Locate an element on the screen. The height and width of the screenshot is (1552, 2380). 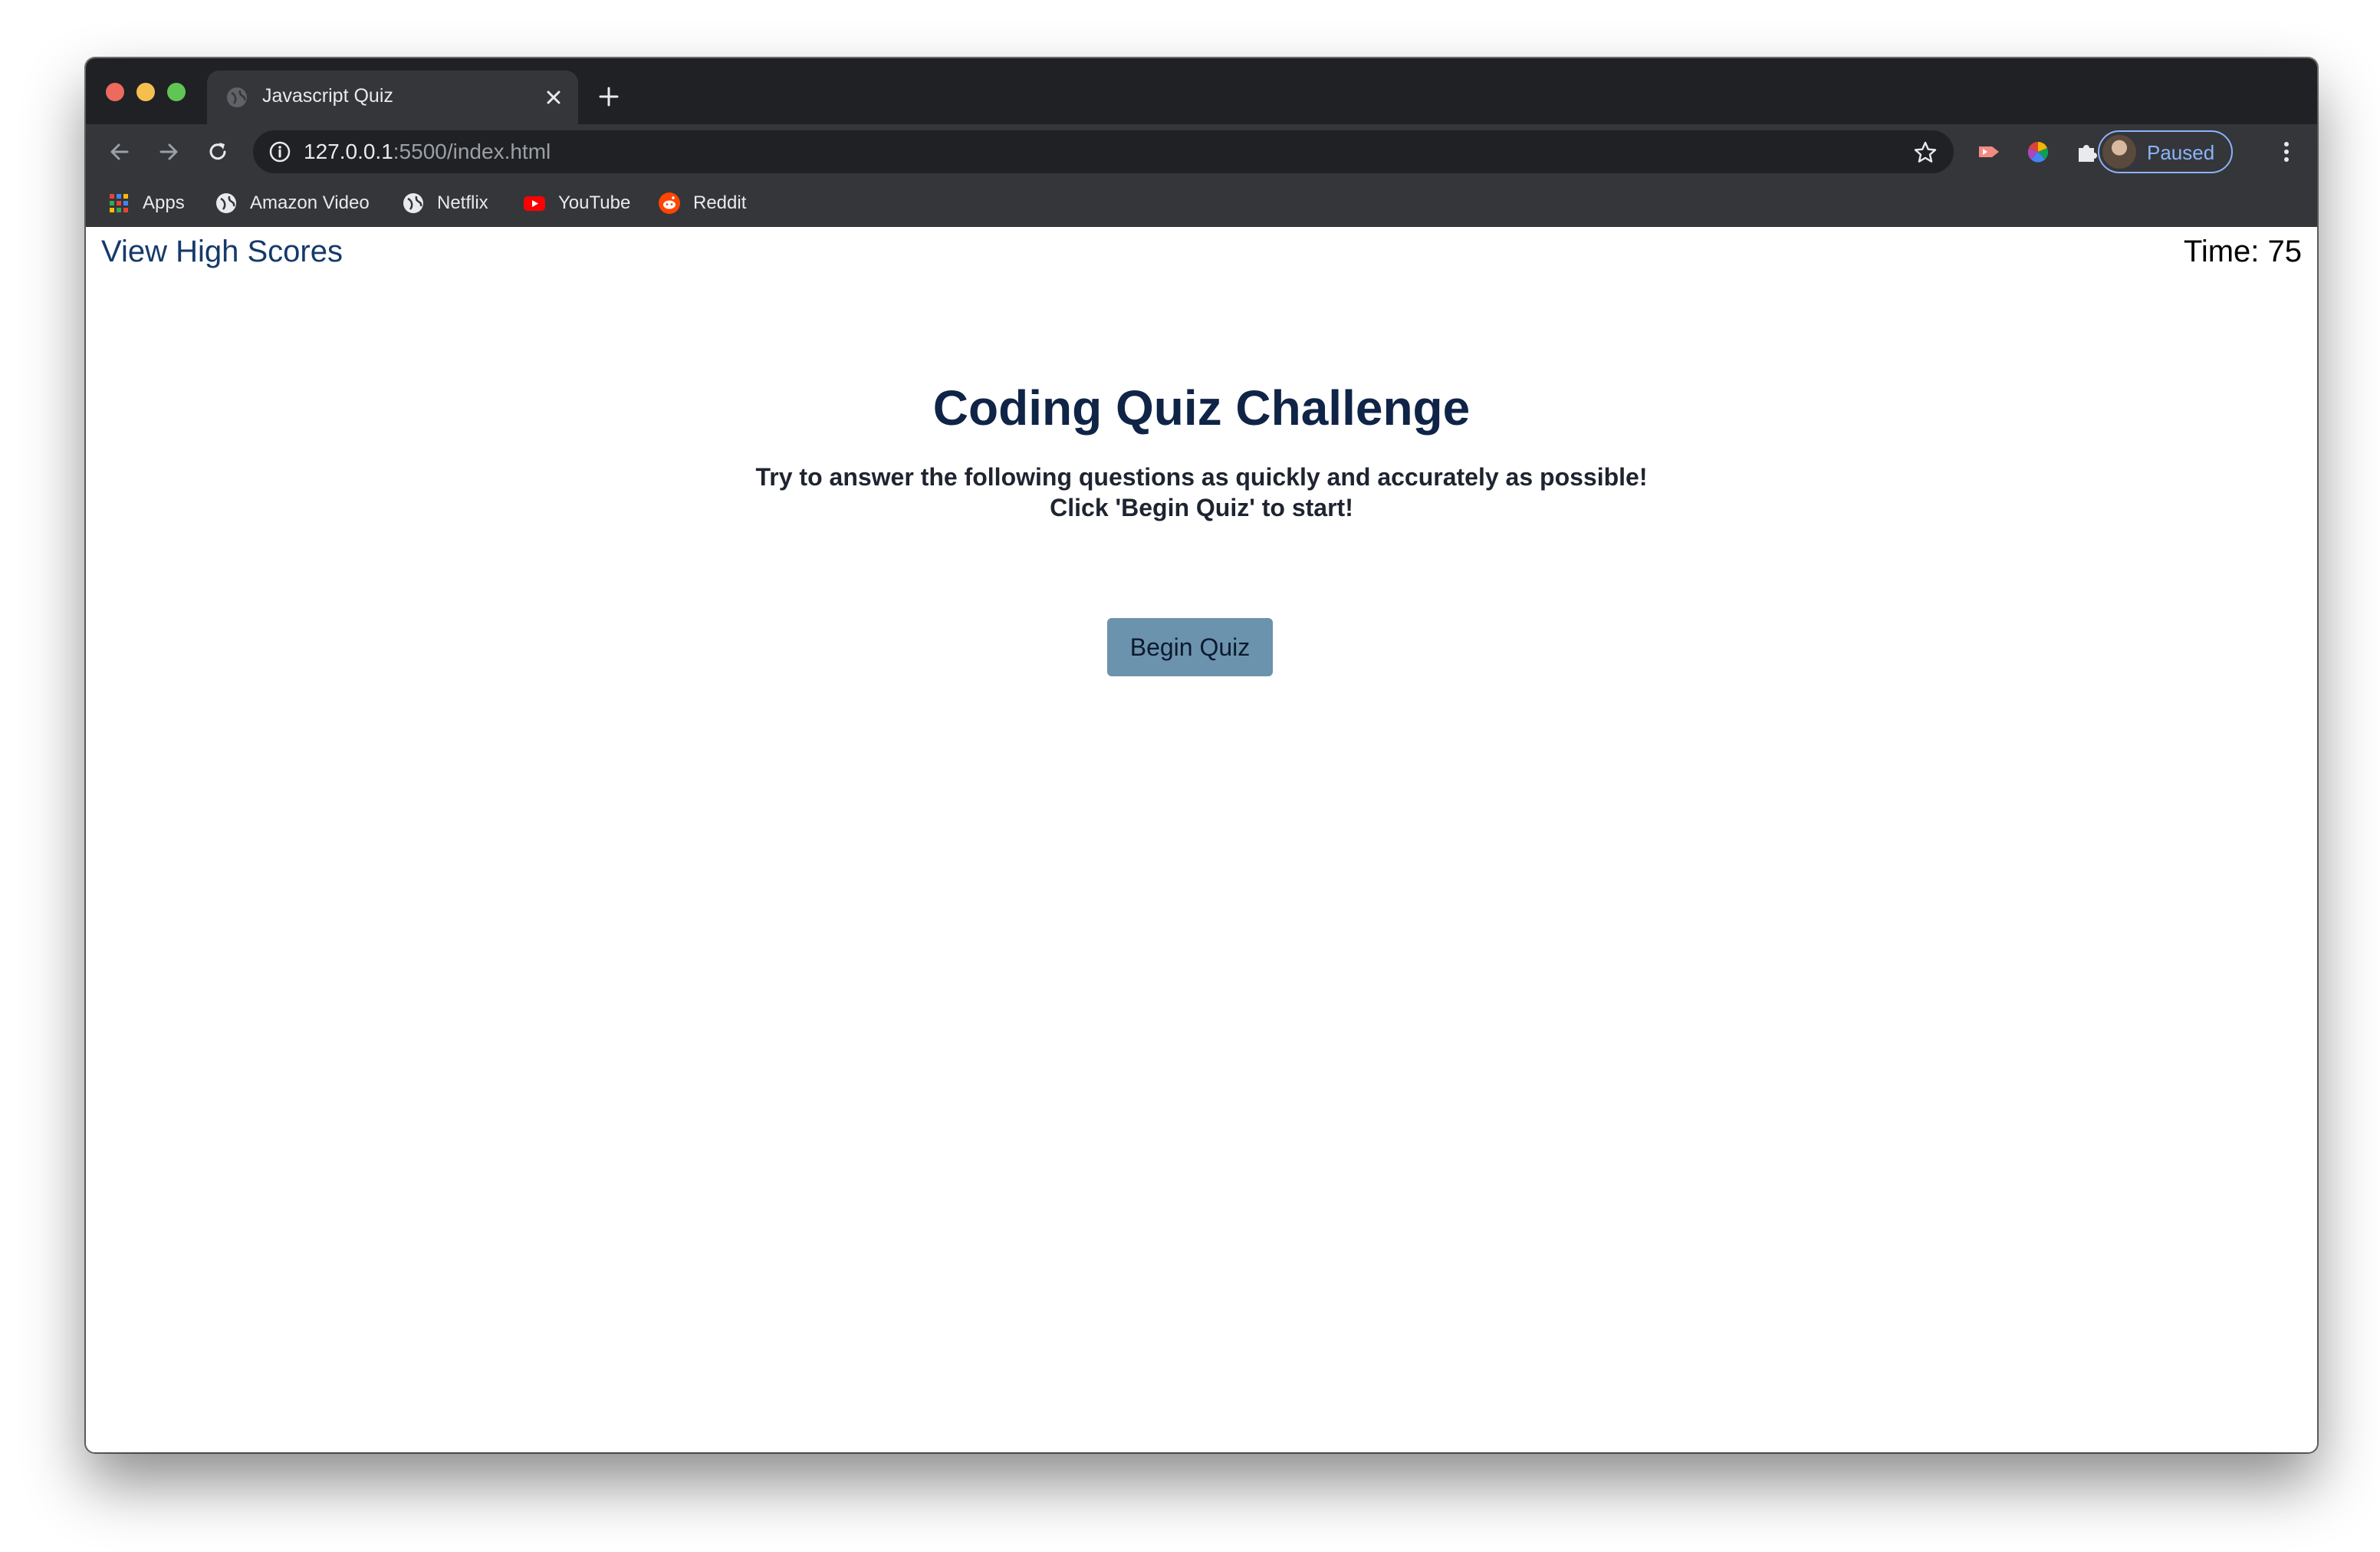
page-title: Coding Quiz Challenge is located at coordinates (1202, 408).